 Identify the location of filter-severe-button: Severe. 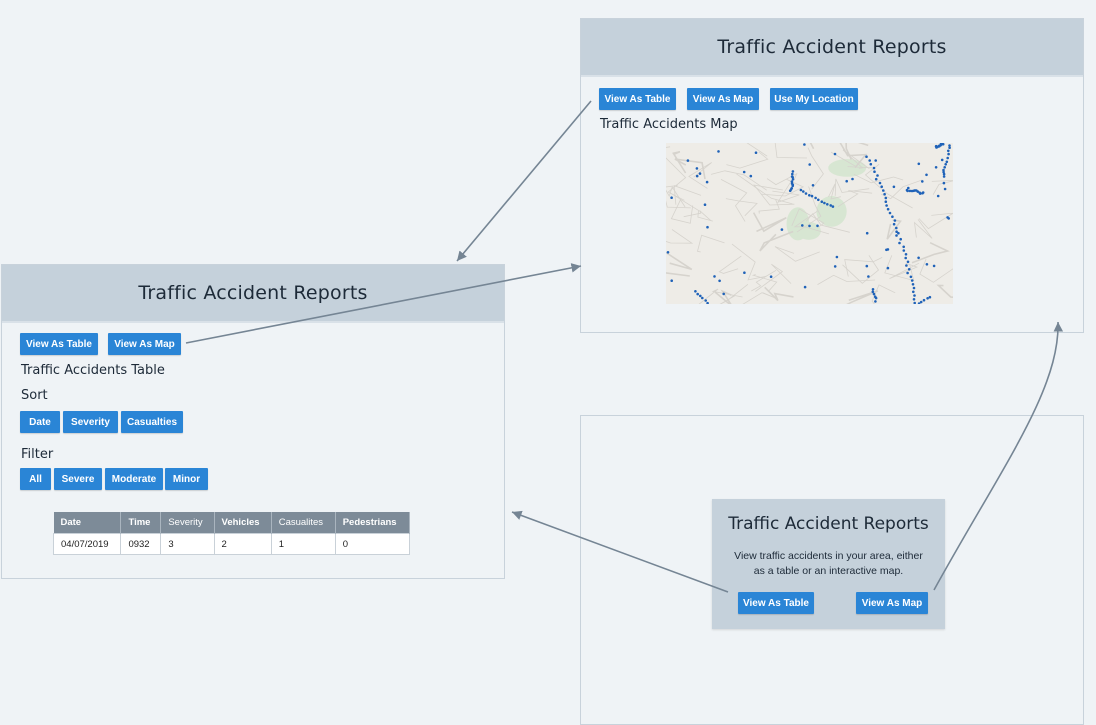
(78, 479).